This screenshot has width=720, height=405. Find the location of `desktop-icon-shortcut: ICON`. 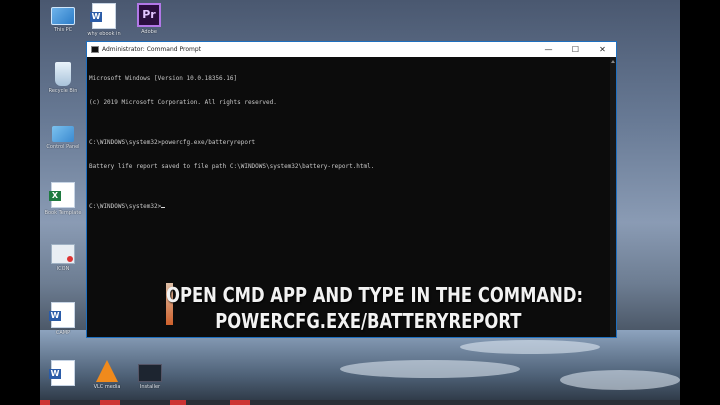

desktop-icon-shortcut: ICON is located at coordinates (63, 258).